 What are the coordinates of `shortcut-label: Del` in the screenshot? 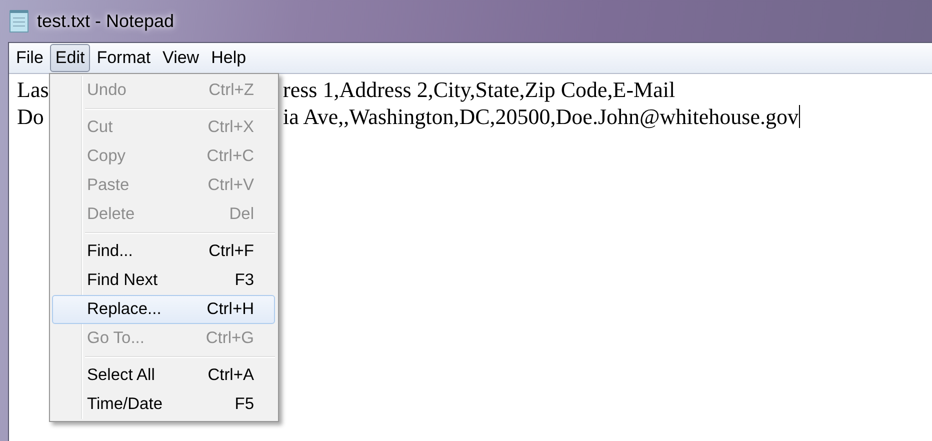 It's located at (241, 214).